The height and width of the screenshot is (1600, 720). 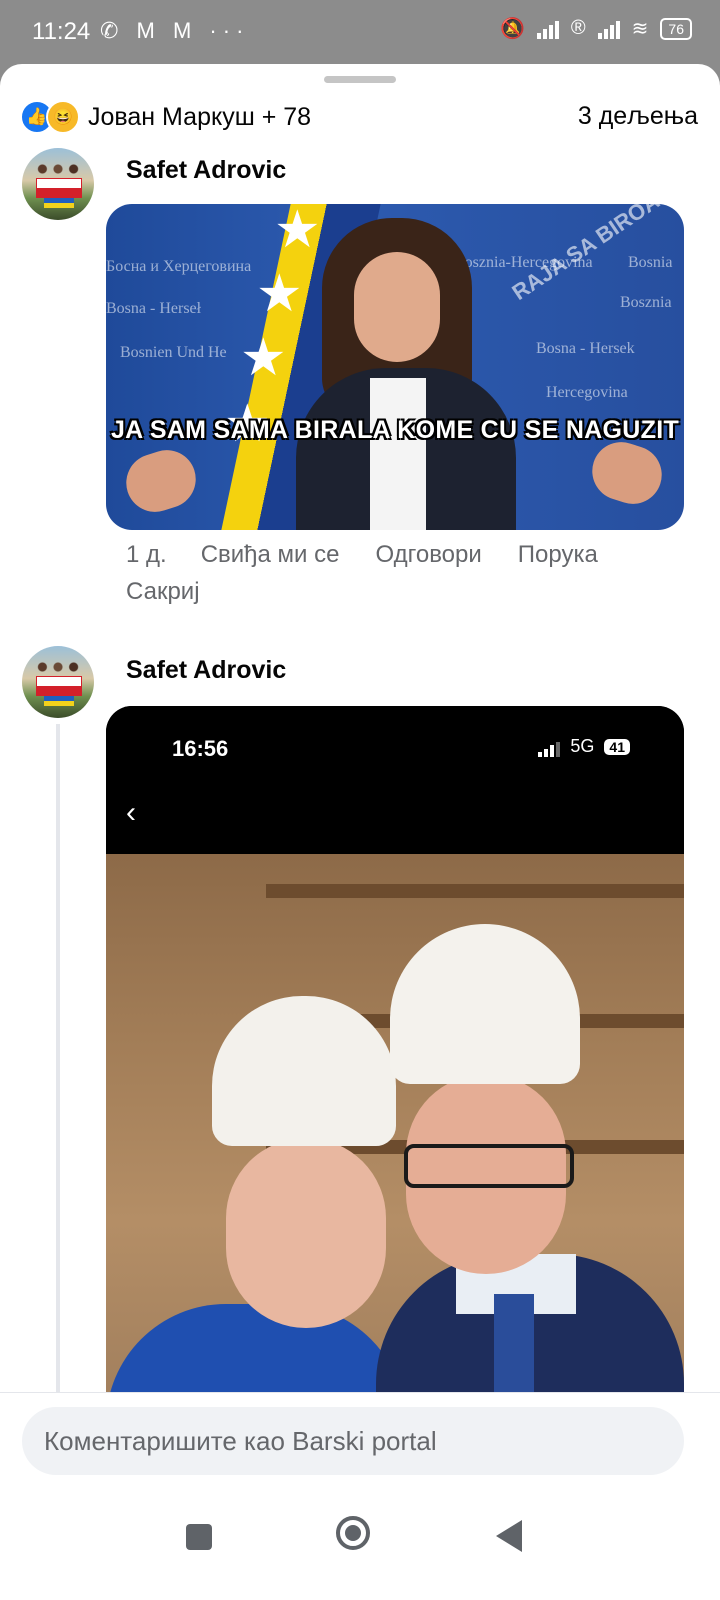 What do you see at coordinates (596, 28) in the screenshot?
I see `status-icons: 🔕 ® ≋ 76` at bounding box center [596, 28].